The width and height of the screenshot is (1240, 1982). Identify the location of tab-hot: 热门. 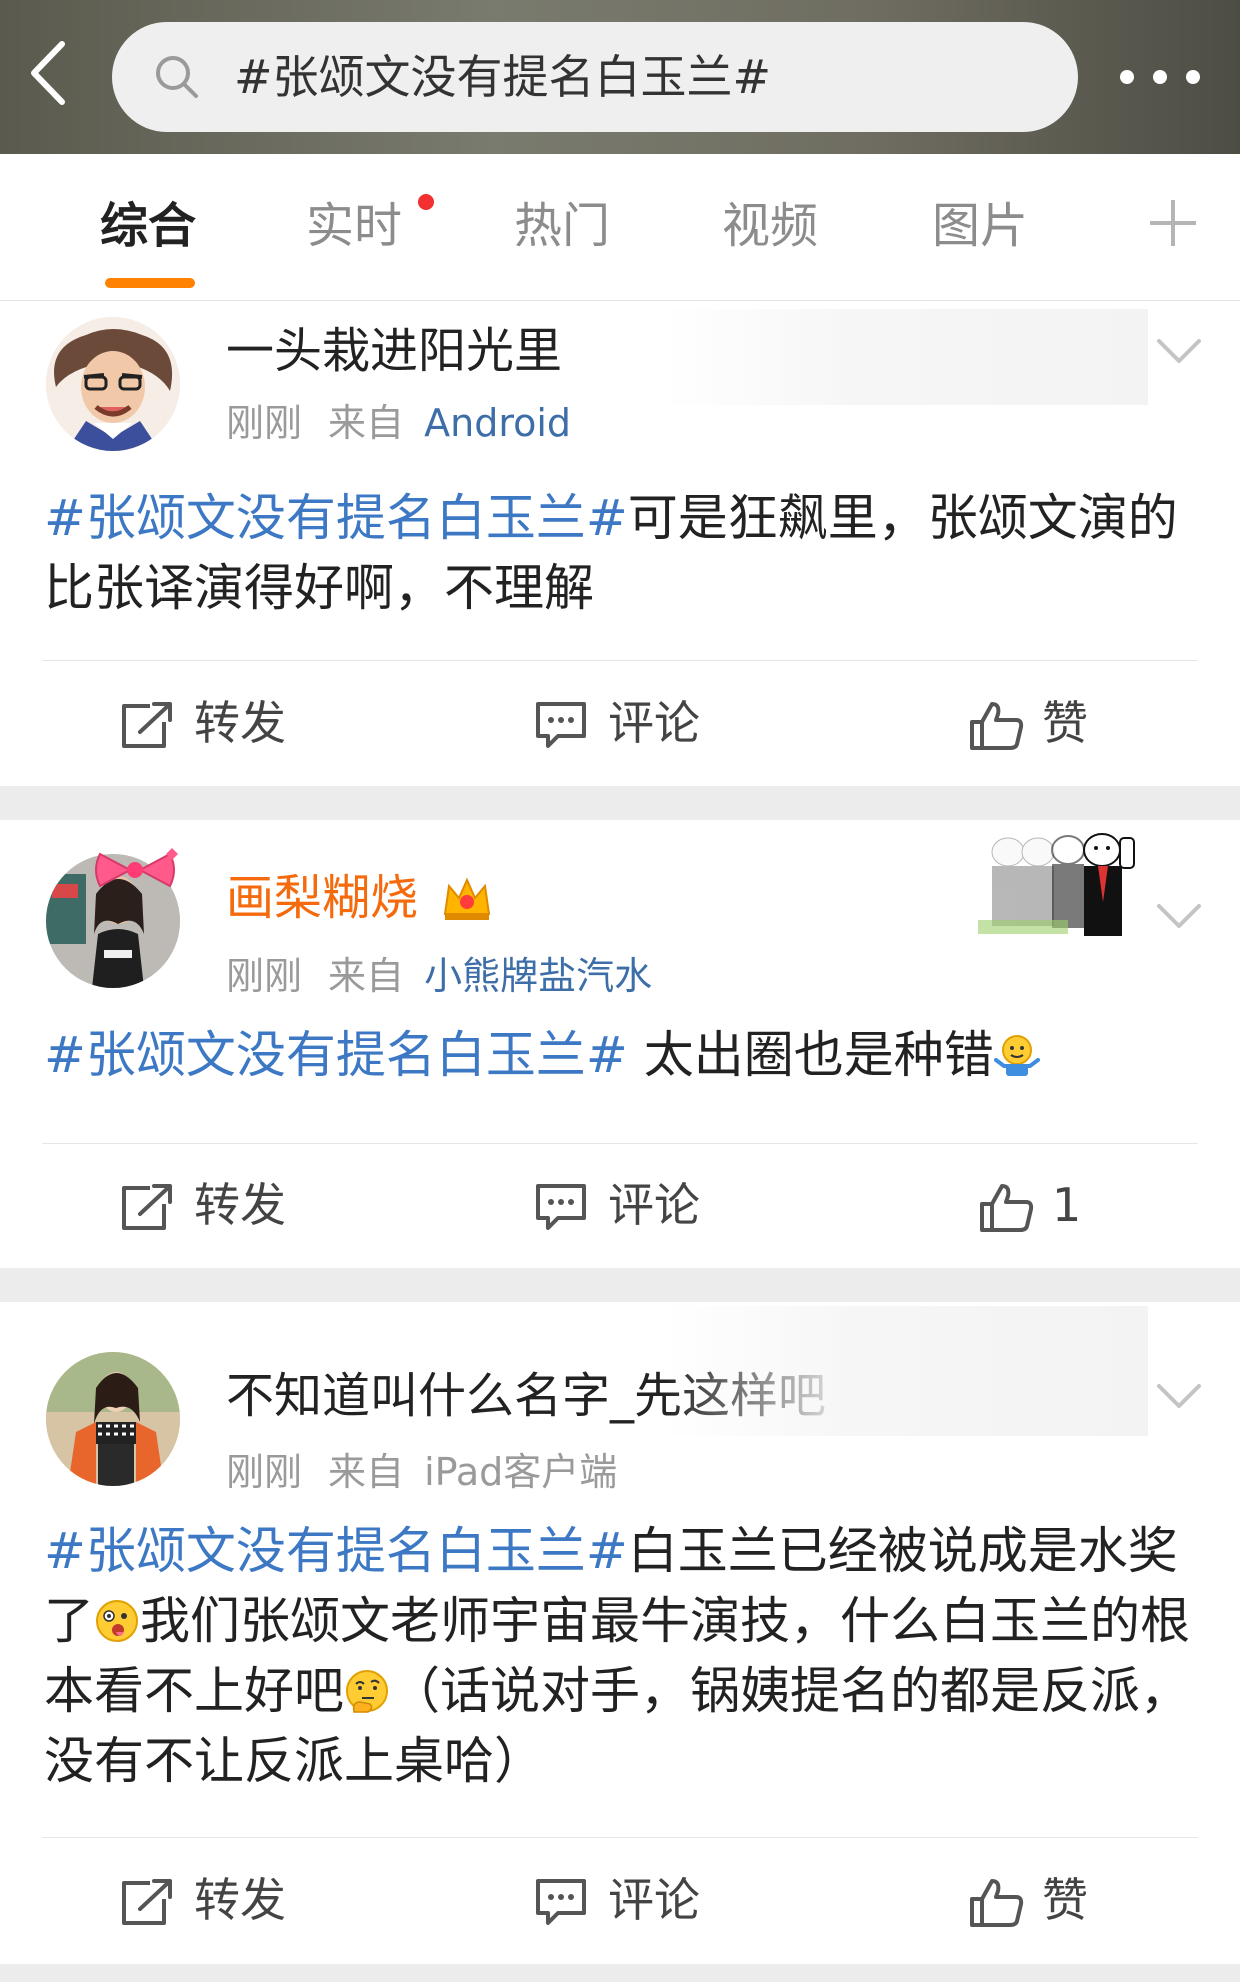
(562, 226).